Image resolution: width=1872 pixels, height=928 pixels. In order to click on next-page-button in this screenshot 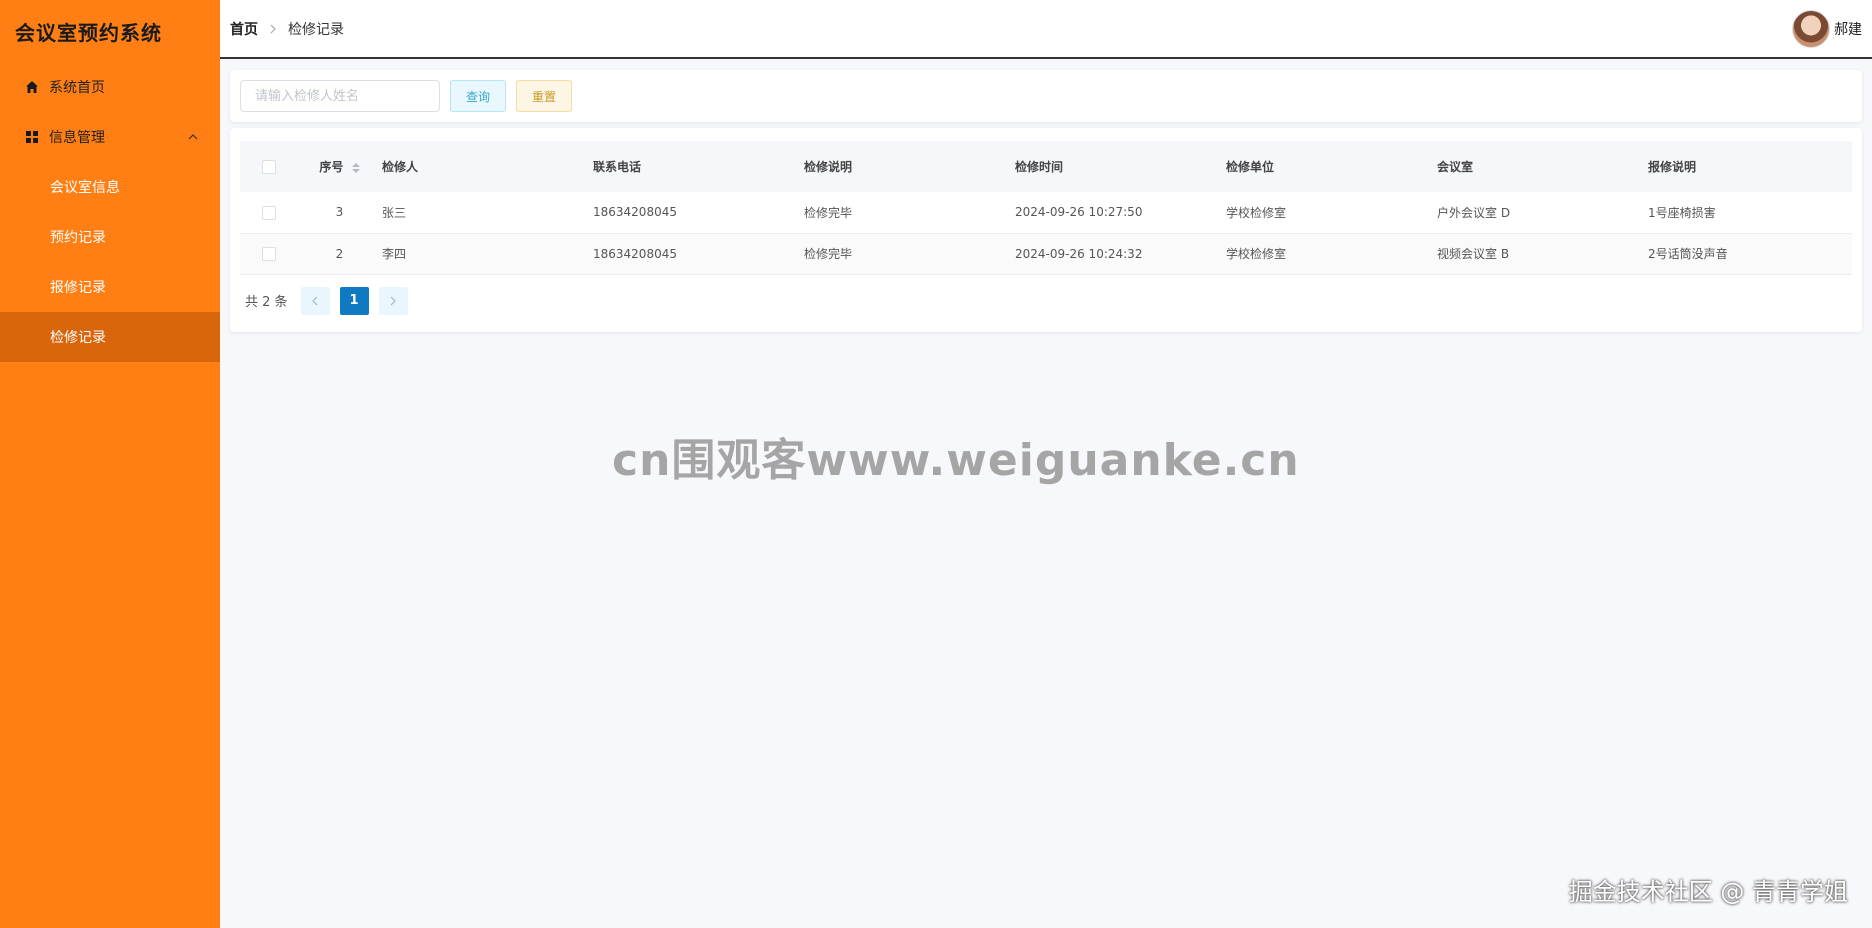, I will do `click(393, 300)`.